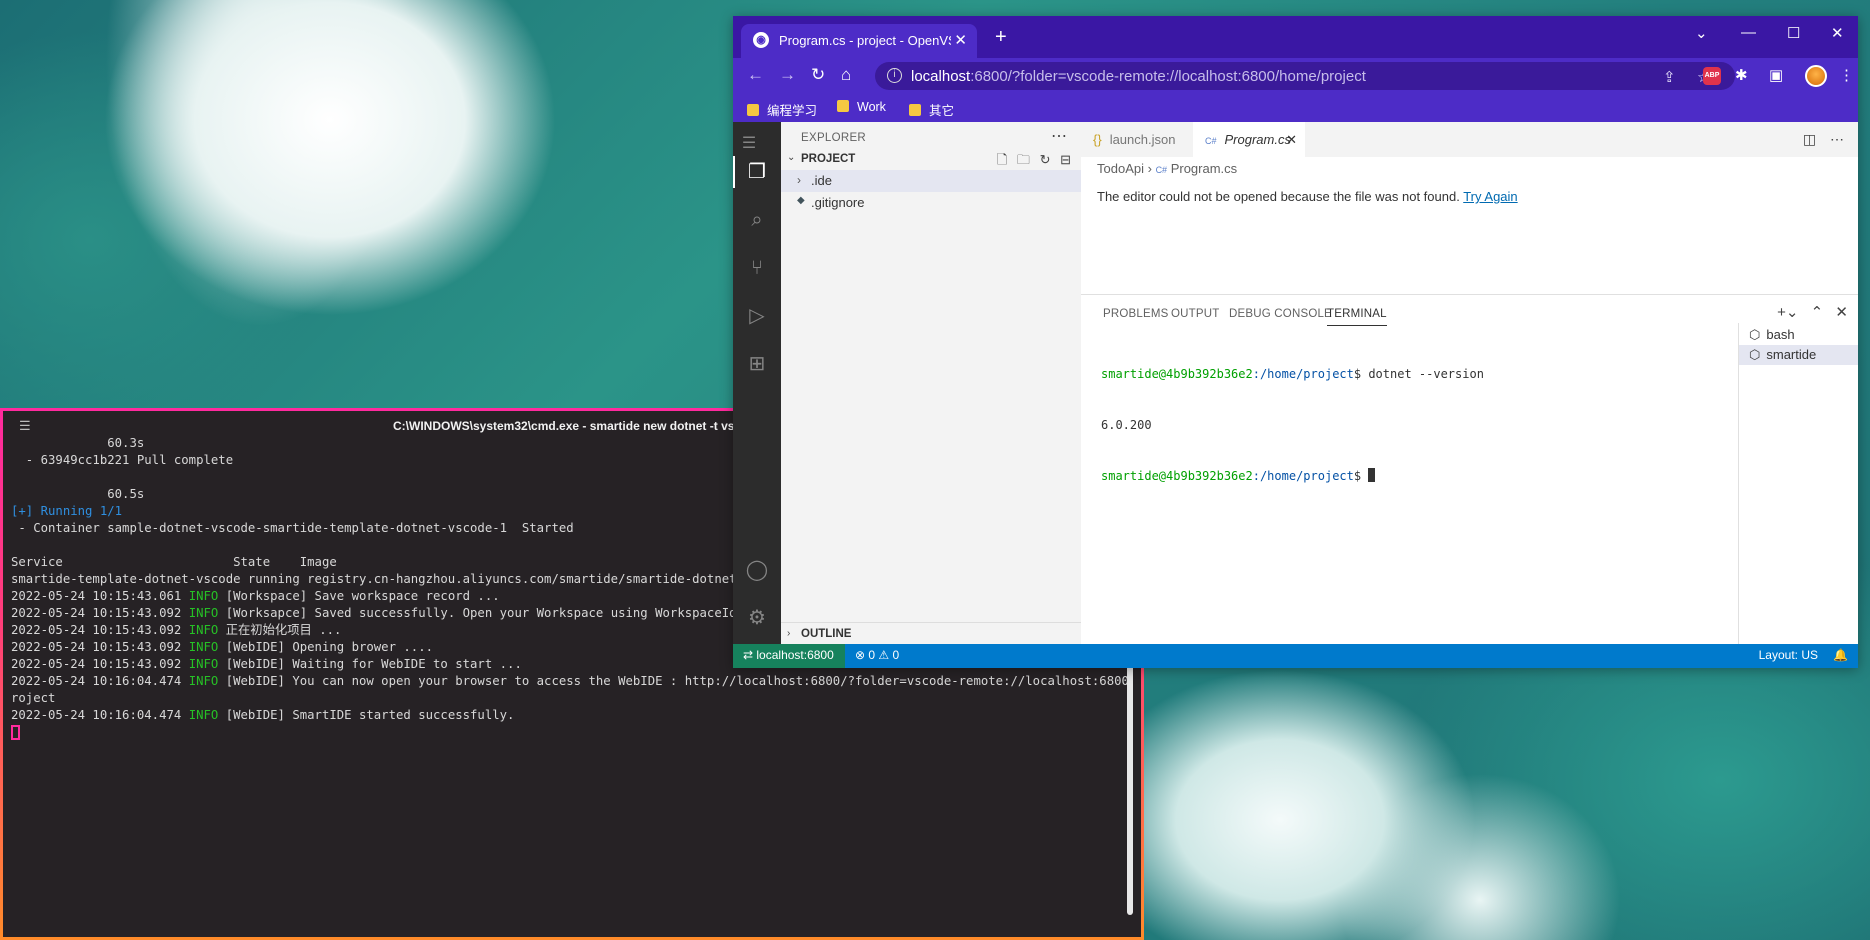 The width and height of the screenshot is (1870, 940). Describe the element at coordinates (1809, 139) in the screenshot. I see `split-editor-icon: ◫` at that location.